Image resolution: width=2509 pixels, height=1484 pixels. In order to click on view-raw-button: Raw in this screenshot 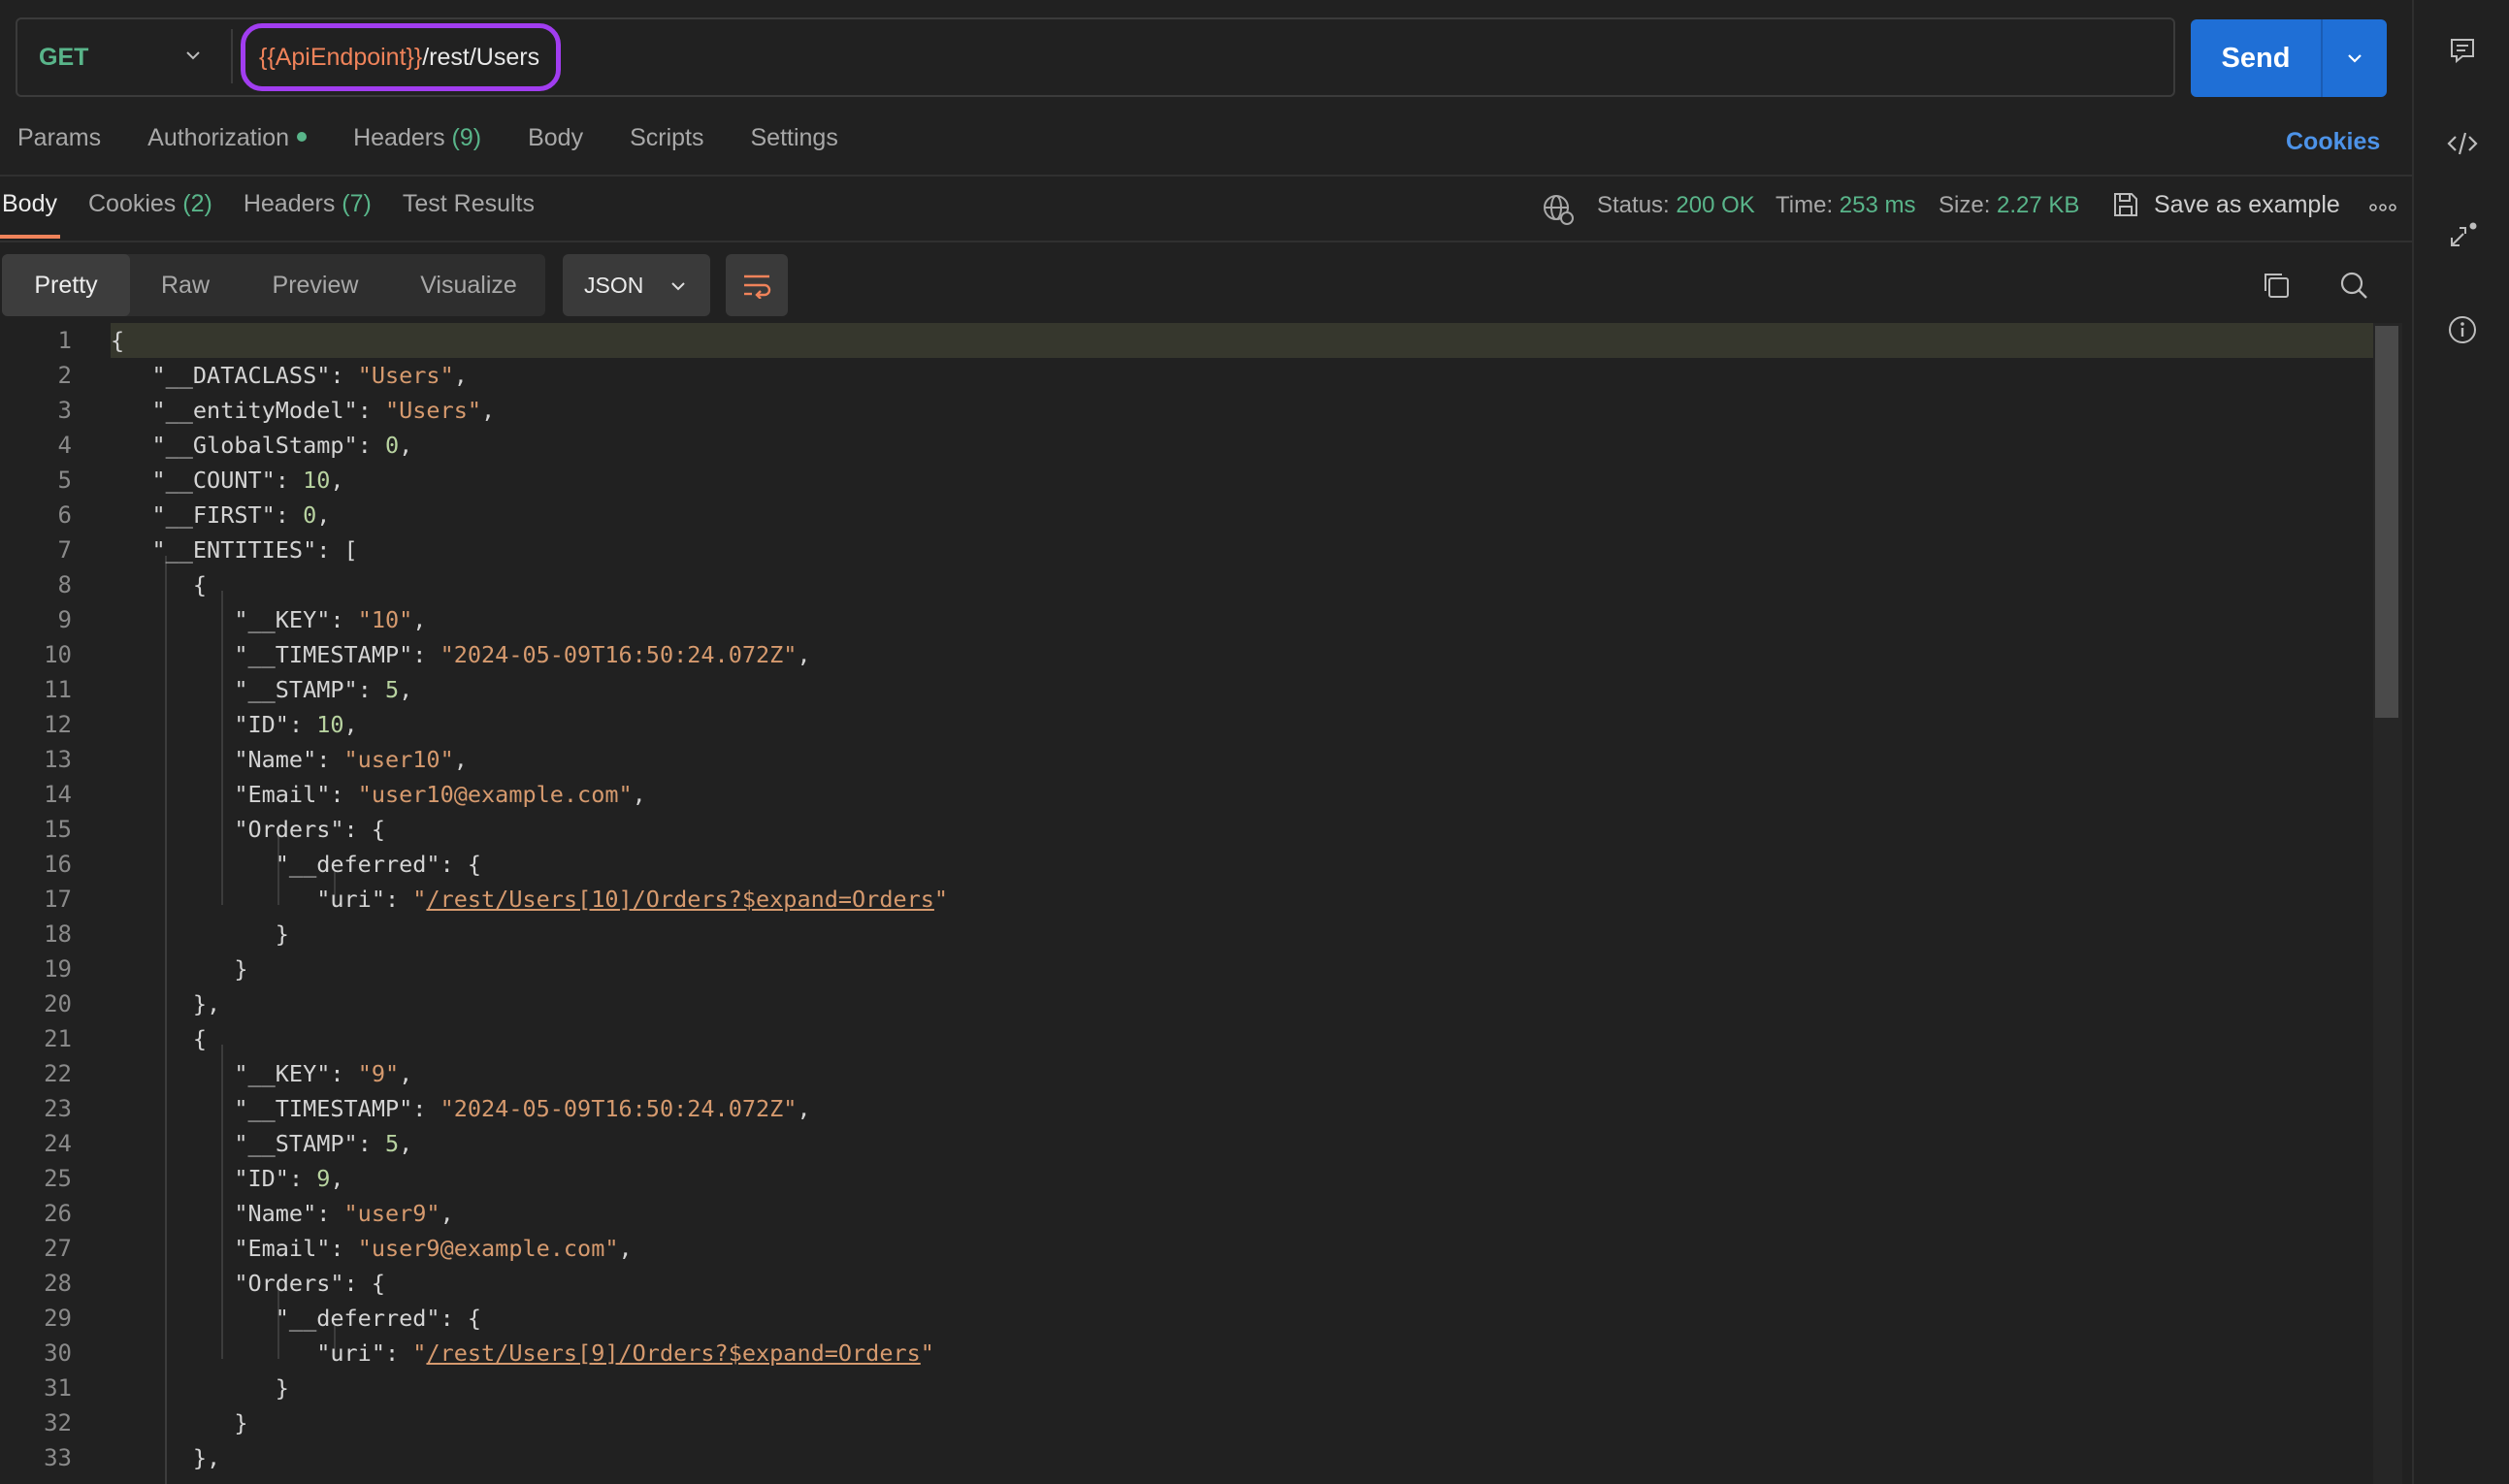, I will do `click(186, 285)`.